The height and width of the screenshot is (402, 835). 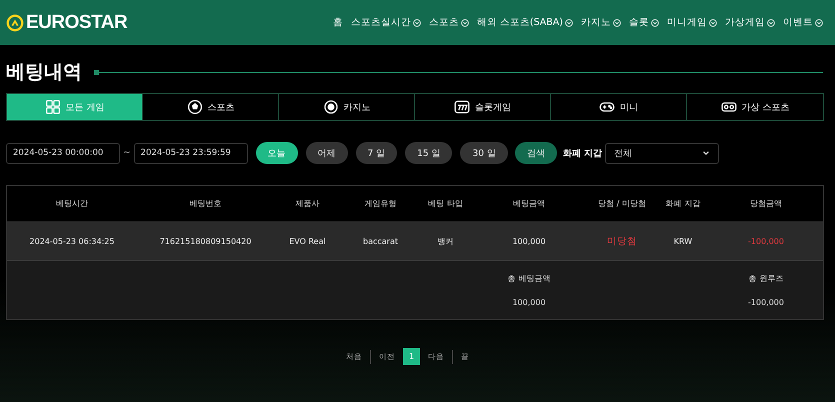 What do you see at coordinates (750, 22) in the screenshot?
I see `nav-link: 가상게임` at bounding box center [750, 22].